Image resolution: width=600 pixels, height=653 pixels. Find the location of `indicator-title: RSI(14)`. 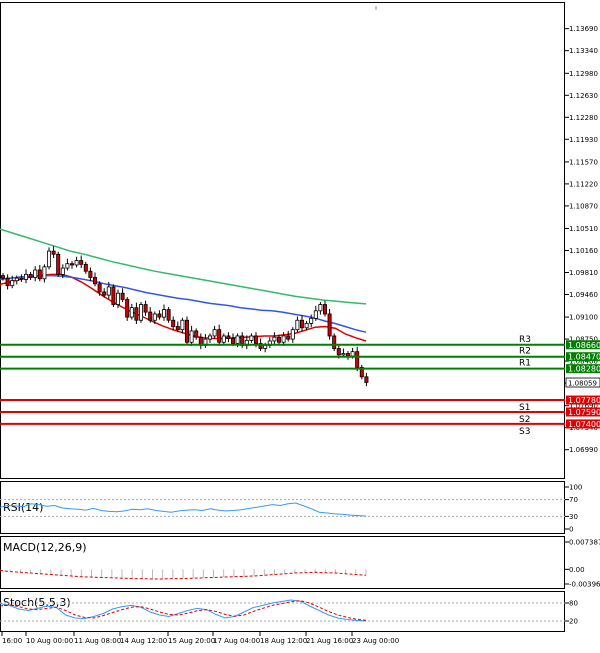

indicator-title: RSI(14) is located at coordinates (23, 507).